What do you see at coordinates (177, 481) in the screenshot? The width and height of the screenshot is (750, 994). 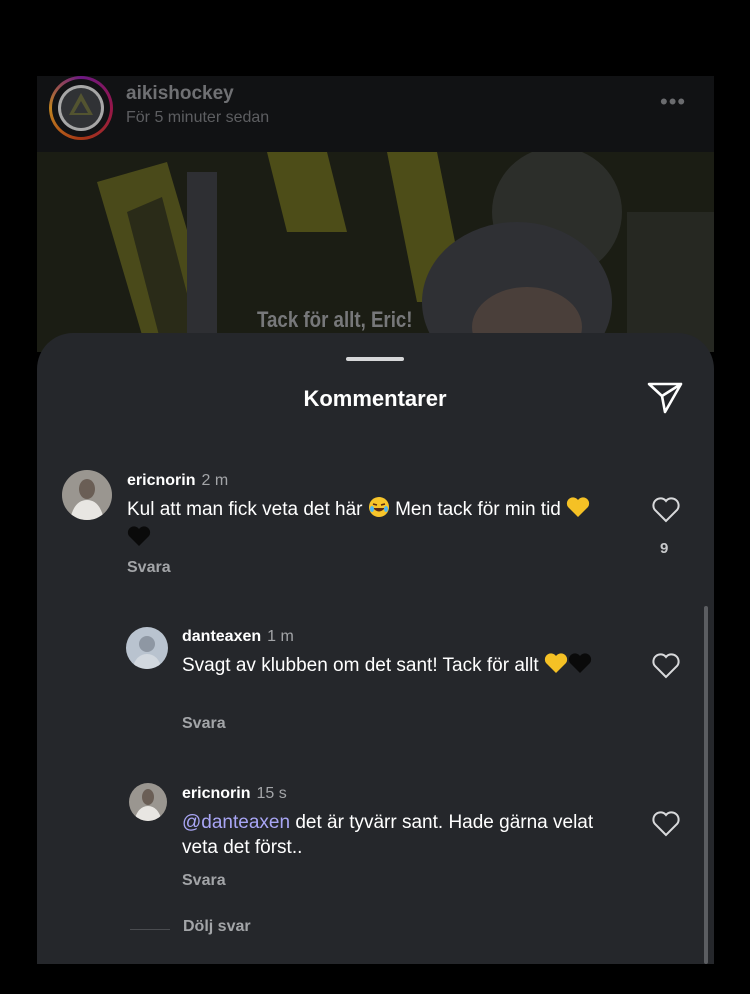 I see `comment-username: ericnorin 2 m` at bounding box center [177, 481].